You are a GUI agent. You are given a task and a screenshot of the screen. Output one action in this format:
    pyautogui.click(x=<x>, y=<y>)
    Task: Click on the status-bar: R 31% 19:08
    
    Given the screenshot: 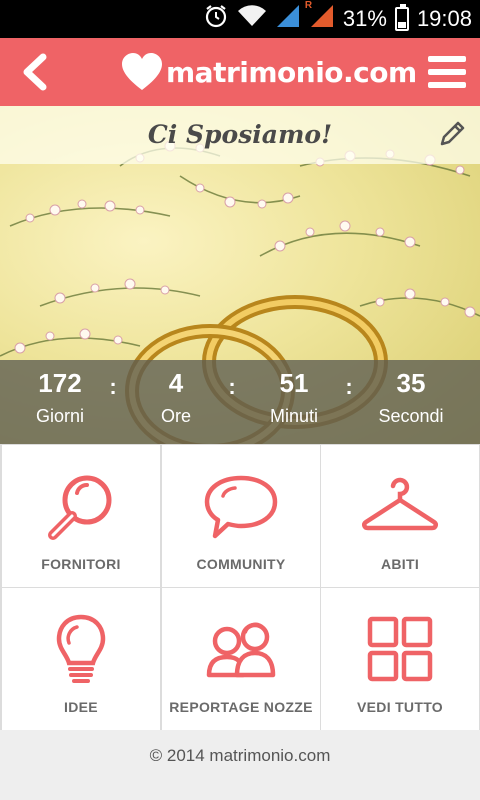 What is the action you would take?
    pyautogui.click(x=240, y=19)
    